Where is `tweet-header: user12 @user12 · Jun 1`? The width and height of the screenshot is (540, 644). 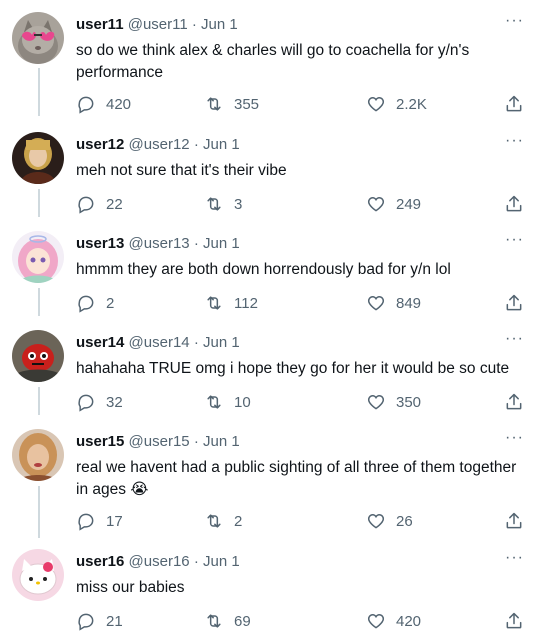 tweet-header: user12 @user12 · Jun 1 is located at coordinates (158, 144).